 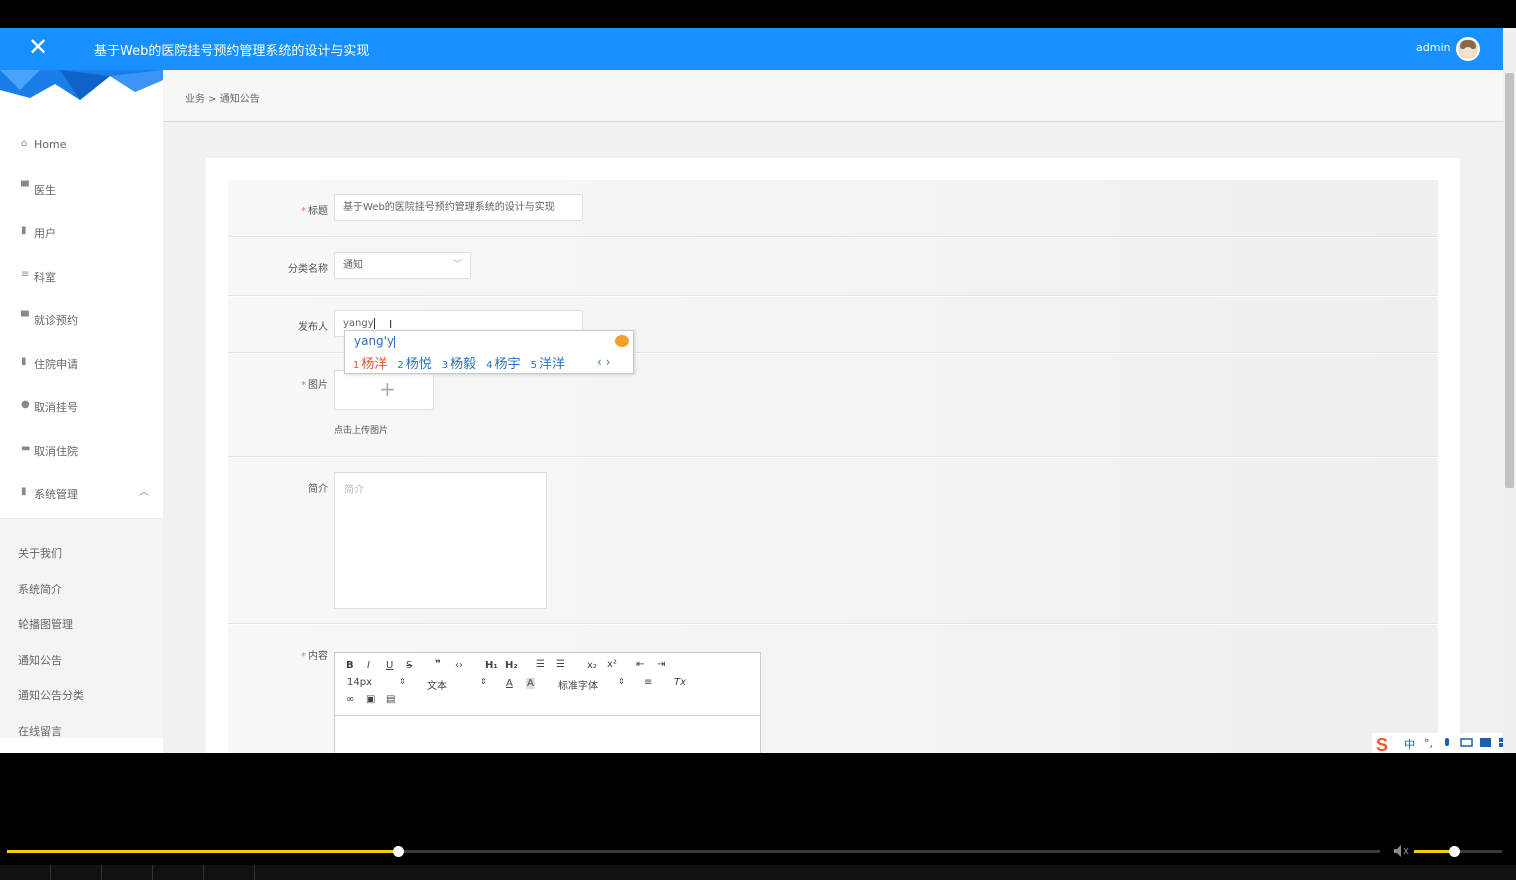 I want to click on sidebar-item-label: 用户, so click(x=45, y=233).